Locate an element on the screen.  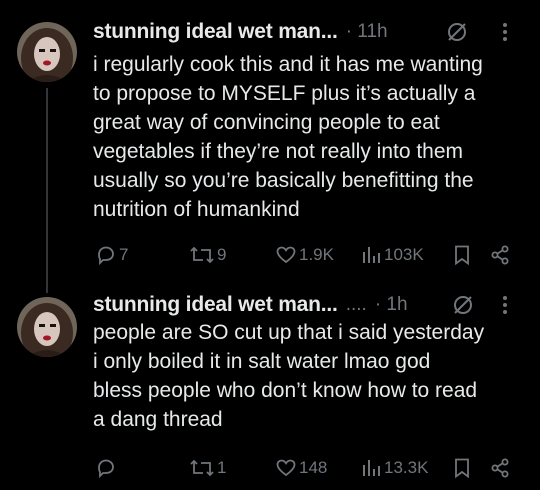
repost-count: 9 is located at coordinates (222, 254).